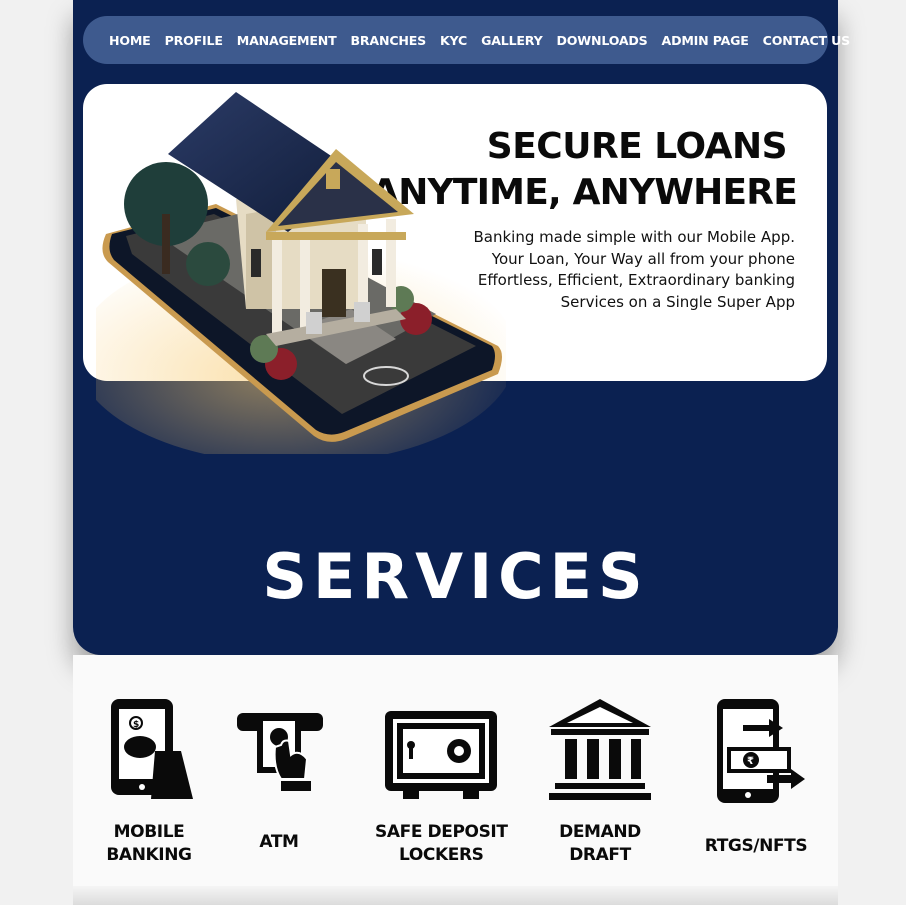  What do you see at coordinates (149, 843) in the screenshot?
I see `service-label: MOBILE BANKING` at bounding box center [149, 843].